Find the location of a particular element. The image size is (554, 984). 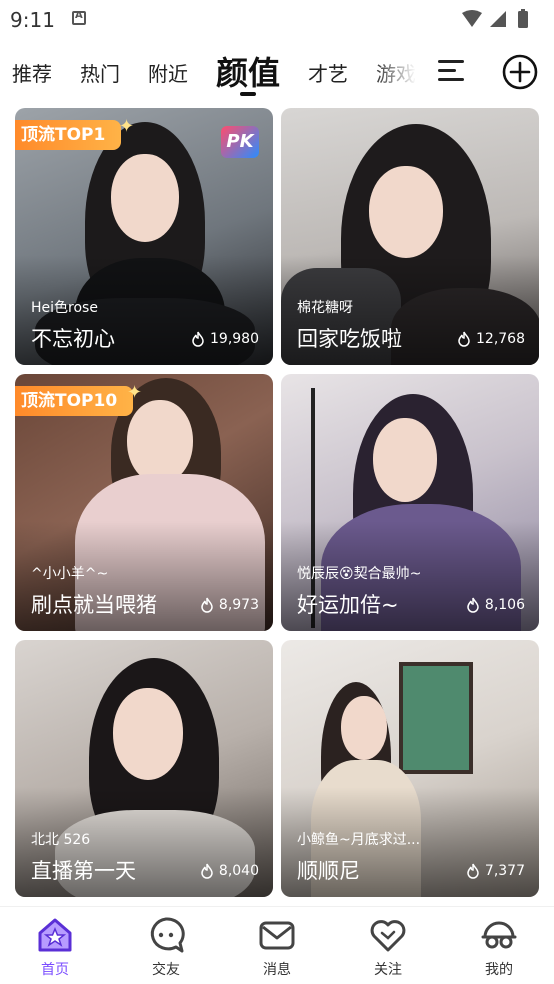

active-tab-indicator is located at coordinates (248, 94).